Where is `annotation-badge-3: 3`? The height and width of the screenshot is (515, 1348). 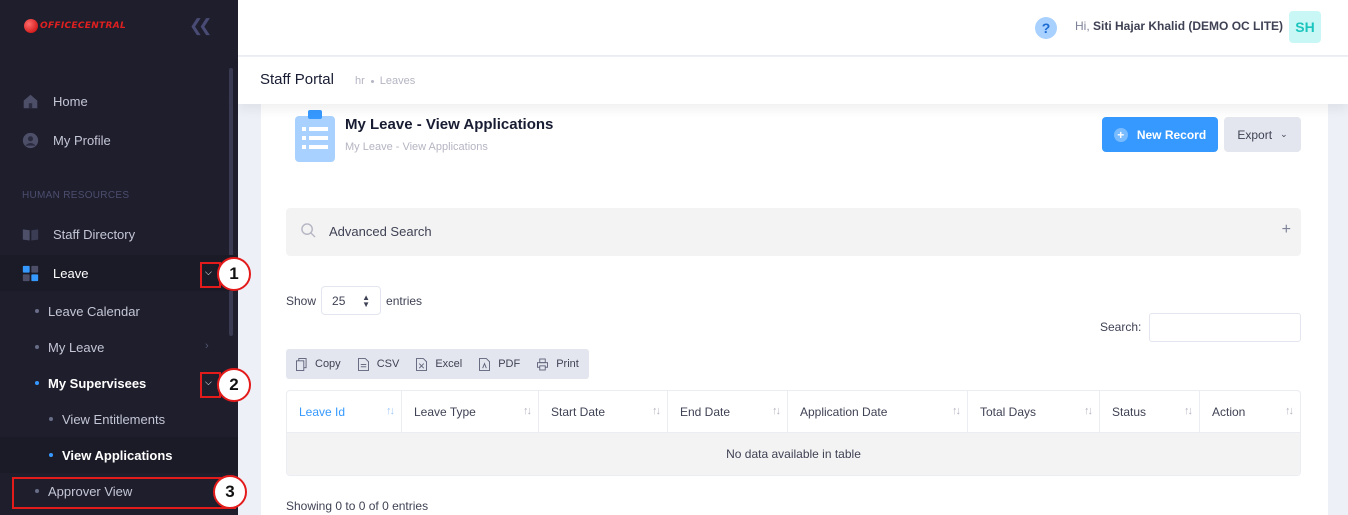
annotation-badge-3: 3 is located at coordinates (230, 492).